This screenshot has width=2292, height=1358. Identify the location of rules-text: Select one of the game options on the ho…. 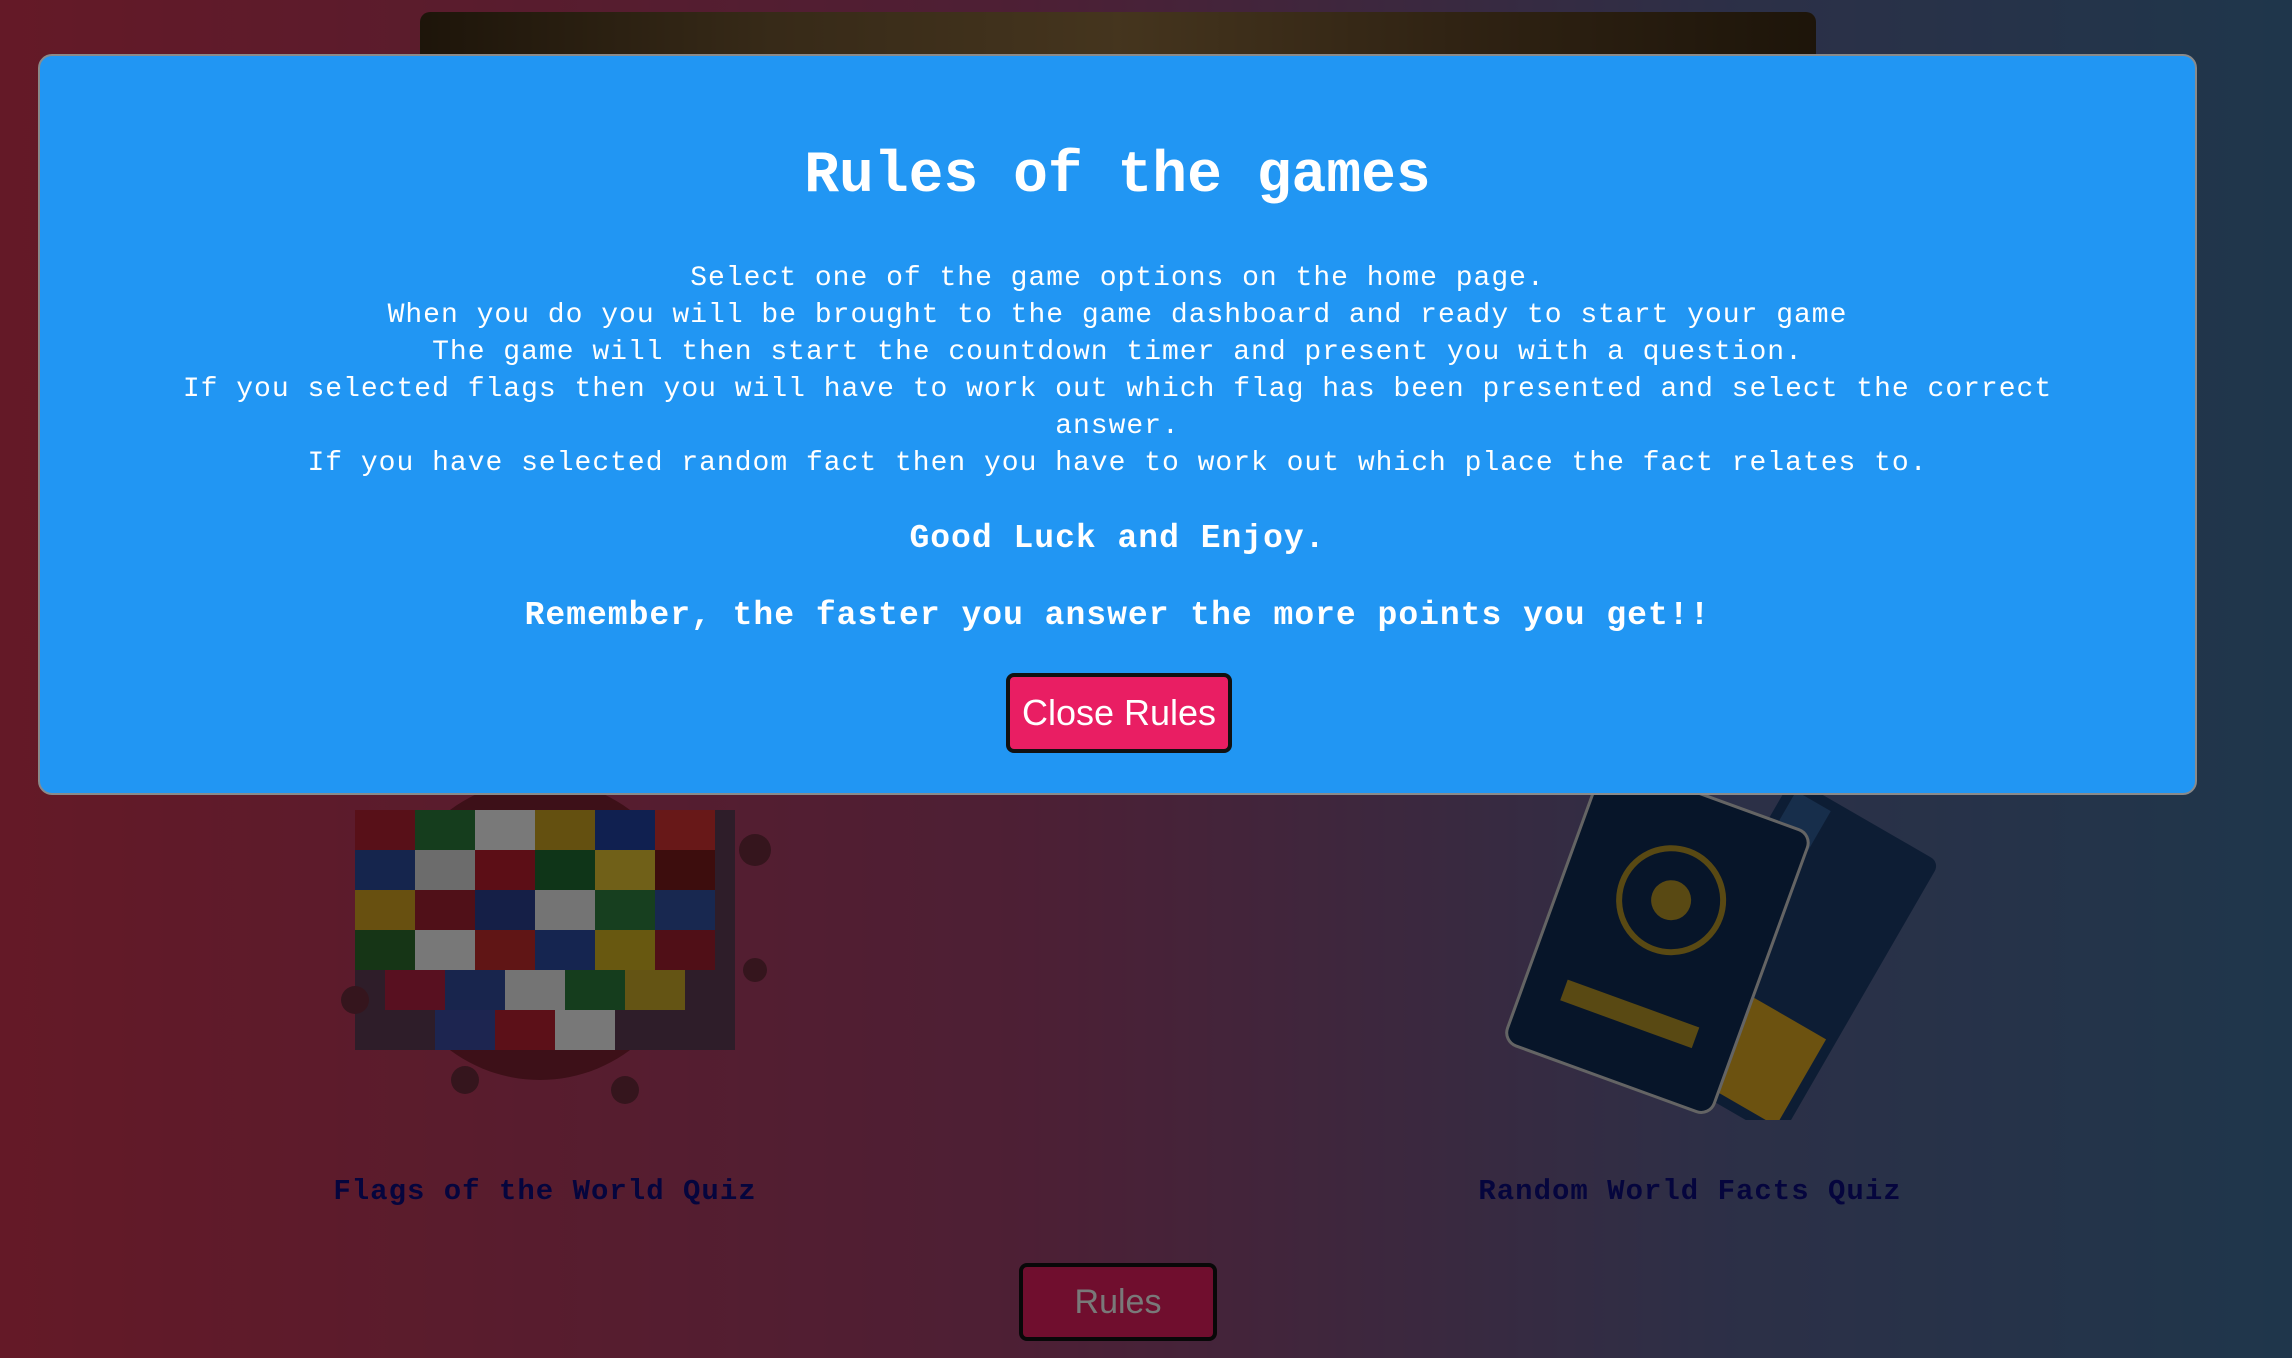
(1118, 371).